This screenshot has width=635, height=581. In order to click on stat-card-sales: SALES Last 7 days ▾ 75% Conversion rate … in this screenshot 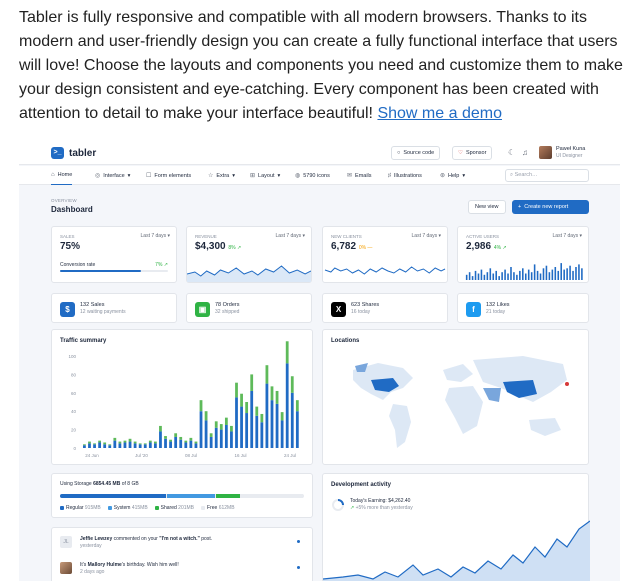, I will do `click(114, 254)`.